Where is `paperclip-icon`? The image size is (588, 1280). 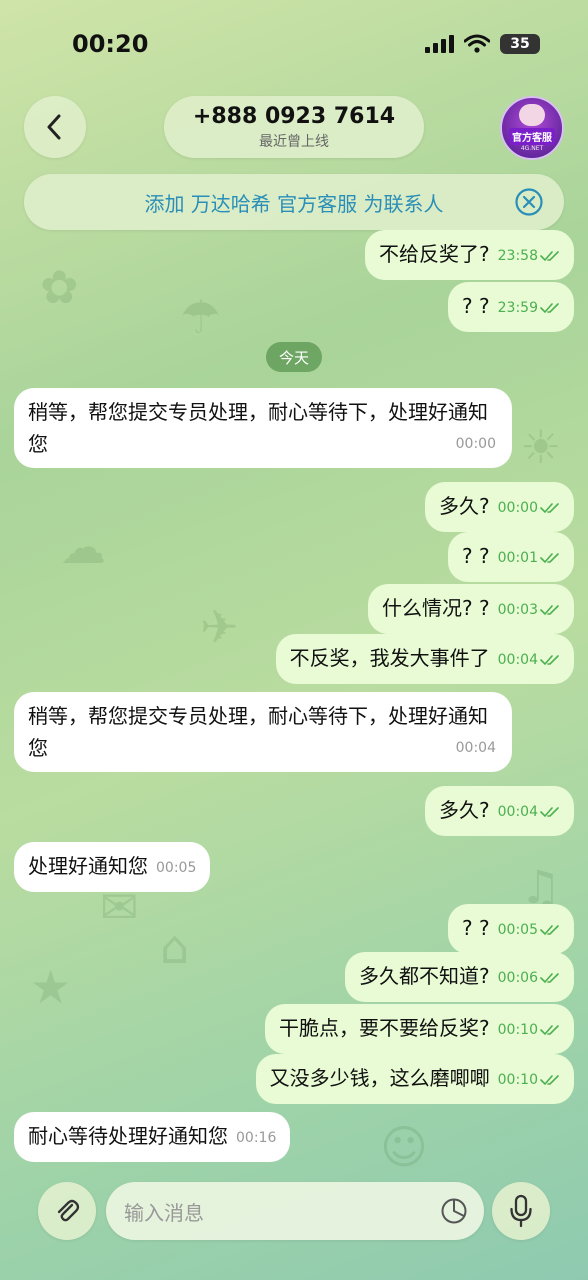 paperclip-icon is located at coordinates (68, 1210).